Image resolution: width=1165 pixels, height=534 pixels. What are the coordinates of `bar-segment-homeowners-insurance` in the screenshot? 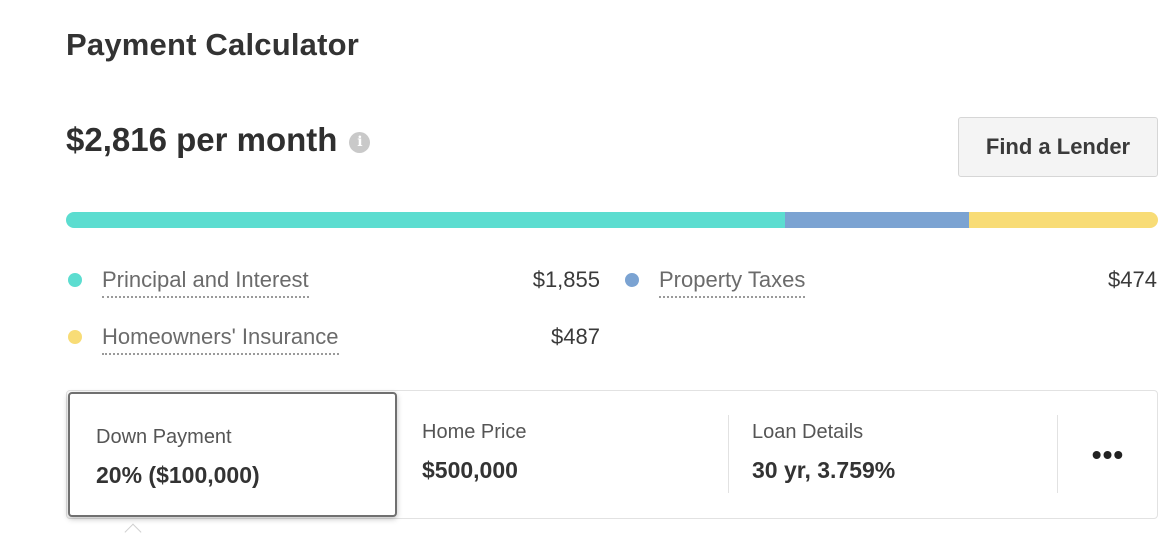 It's located at (1063, 220).